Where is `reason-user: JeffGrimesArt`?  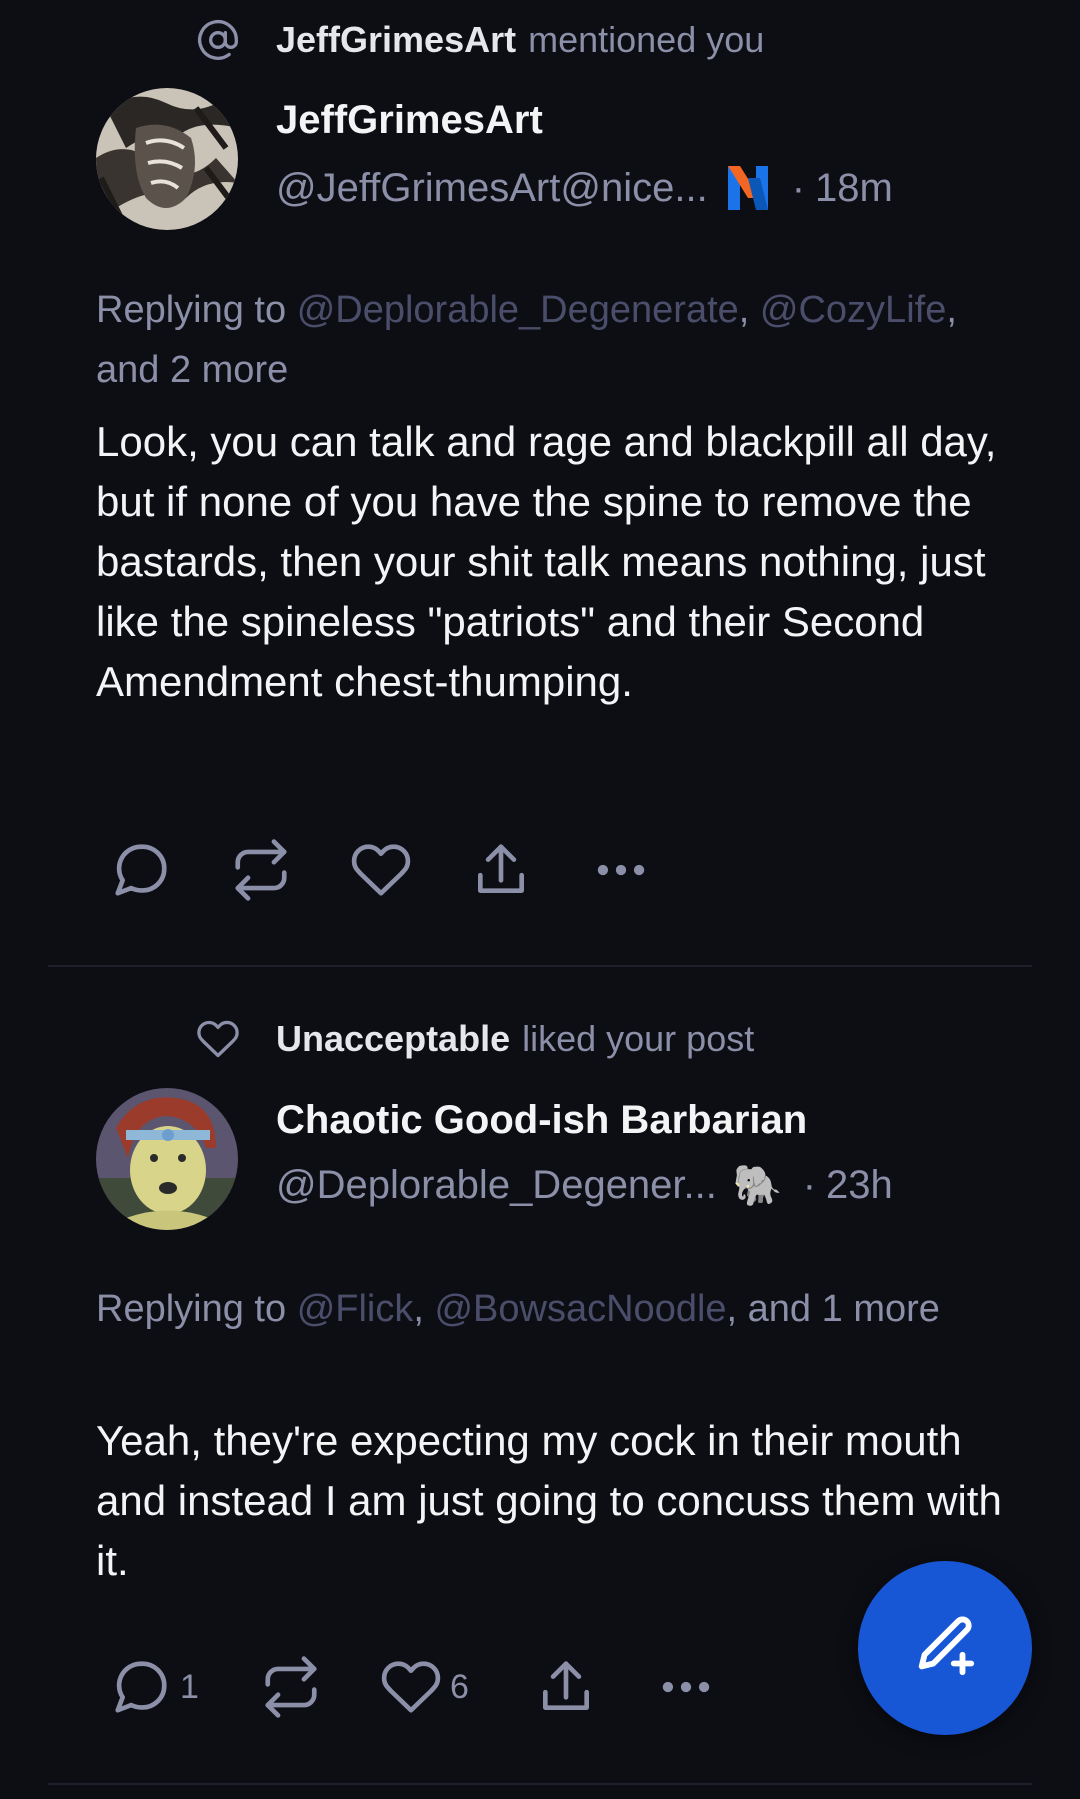 reason-user: JeffGrimesArt is located at coordinates (396, 40).